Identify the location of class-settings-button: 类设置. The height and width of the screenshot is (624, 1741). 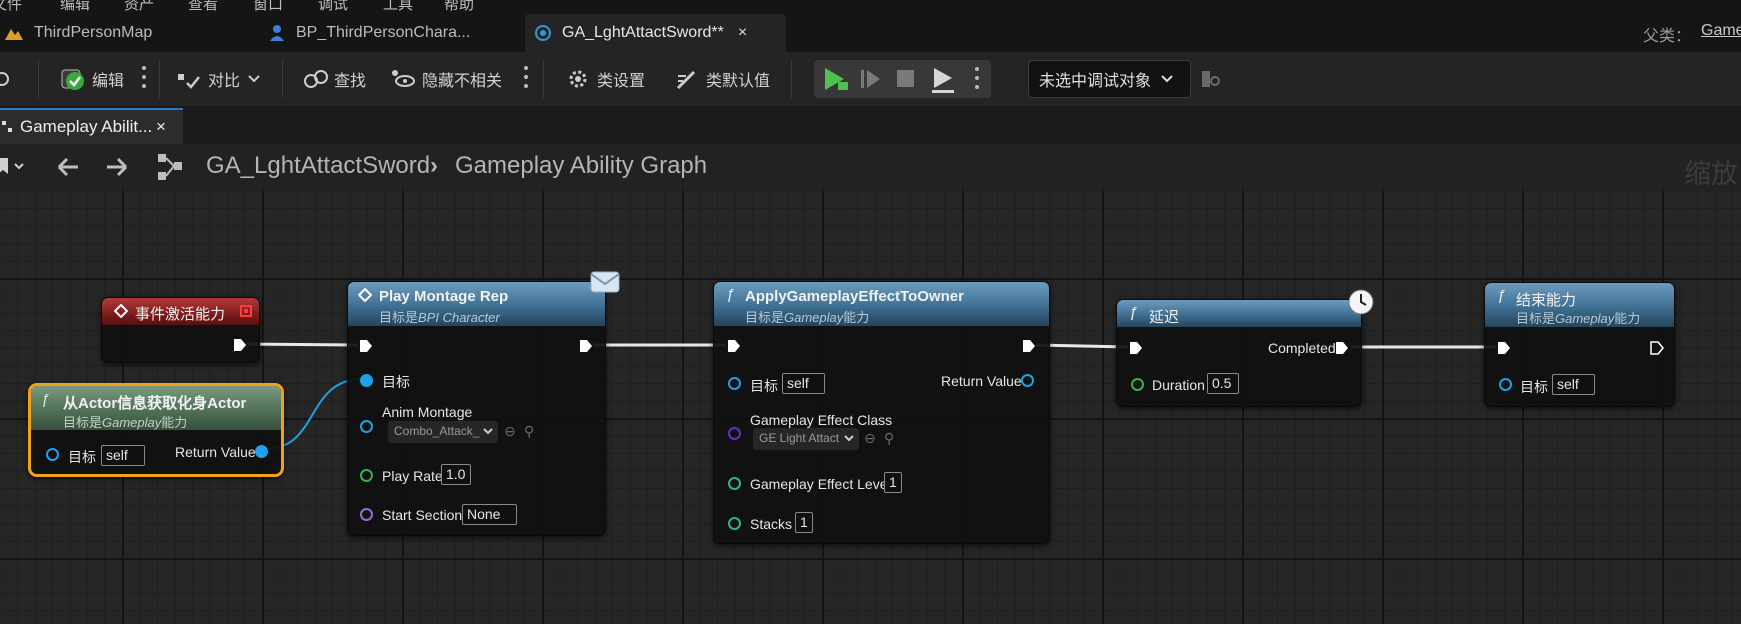
(605, 79).